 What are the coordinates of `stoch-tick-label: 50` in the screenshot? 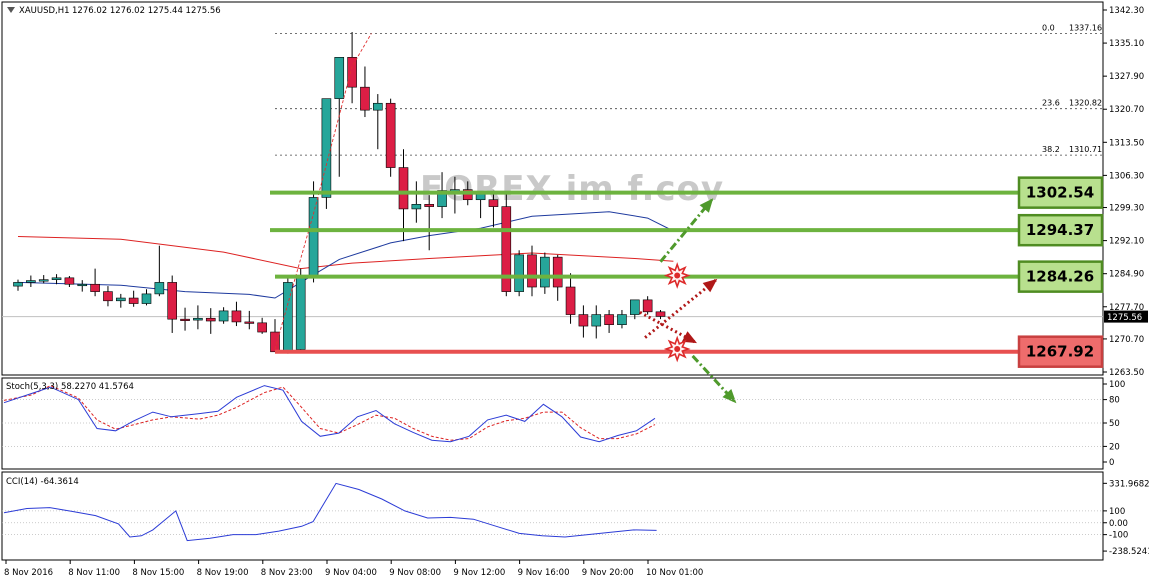 It's located at (1114, 424).